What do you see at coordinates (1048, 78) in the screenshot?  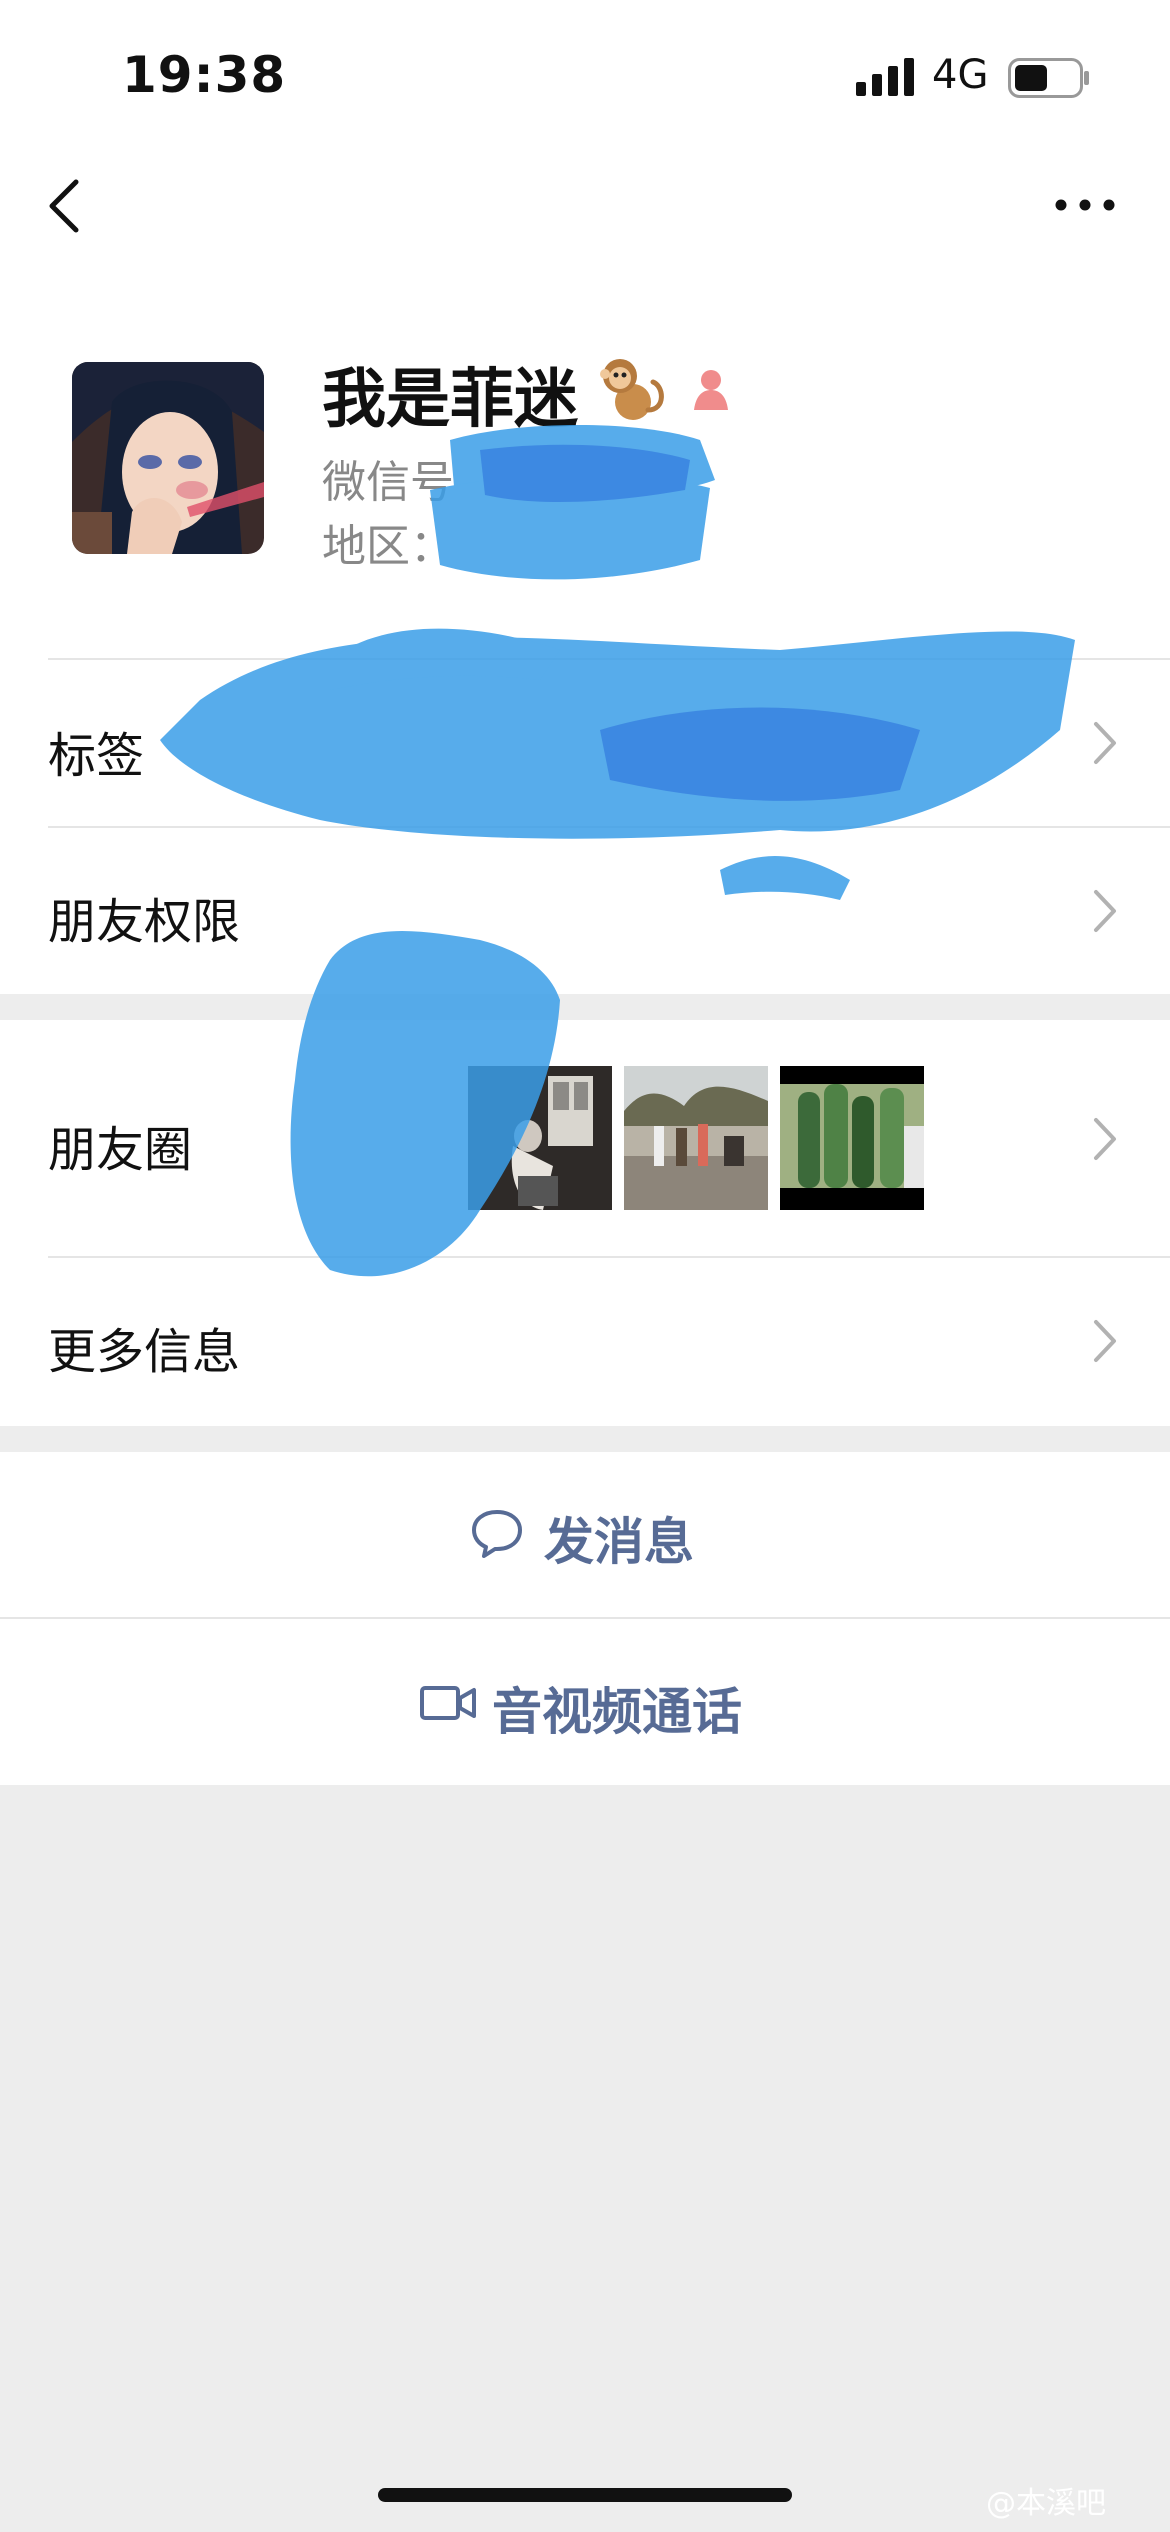 I see `battery-icon` at bounding box center [1048, 78].